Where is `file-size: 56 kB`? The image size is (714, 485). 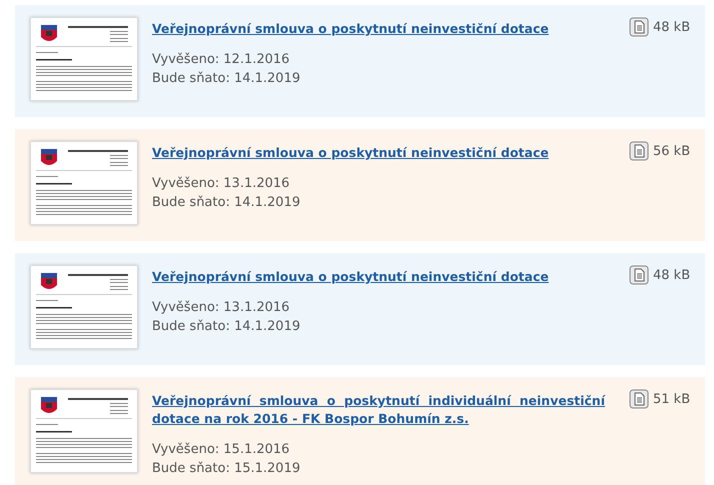 file-size: 56 kB is located at coordinates (671, 151).